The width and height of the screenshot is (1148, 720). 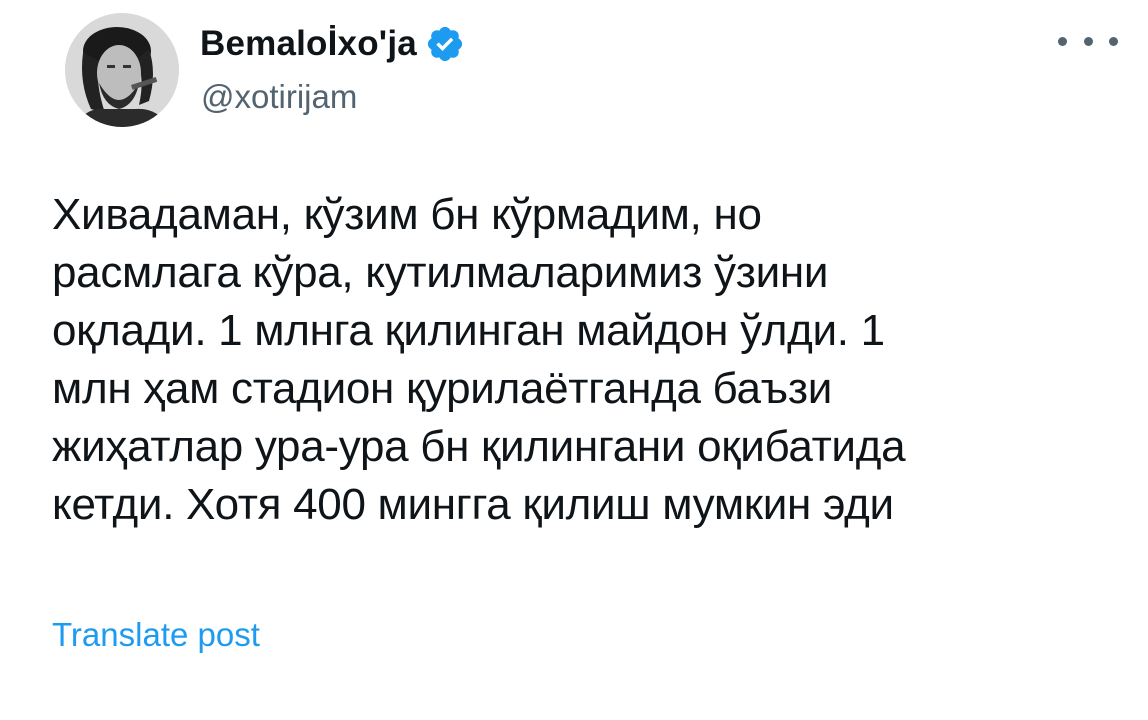 I want to click on verified-badge-icon, so click(x=445, y=44).